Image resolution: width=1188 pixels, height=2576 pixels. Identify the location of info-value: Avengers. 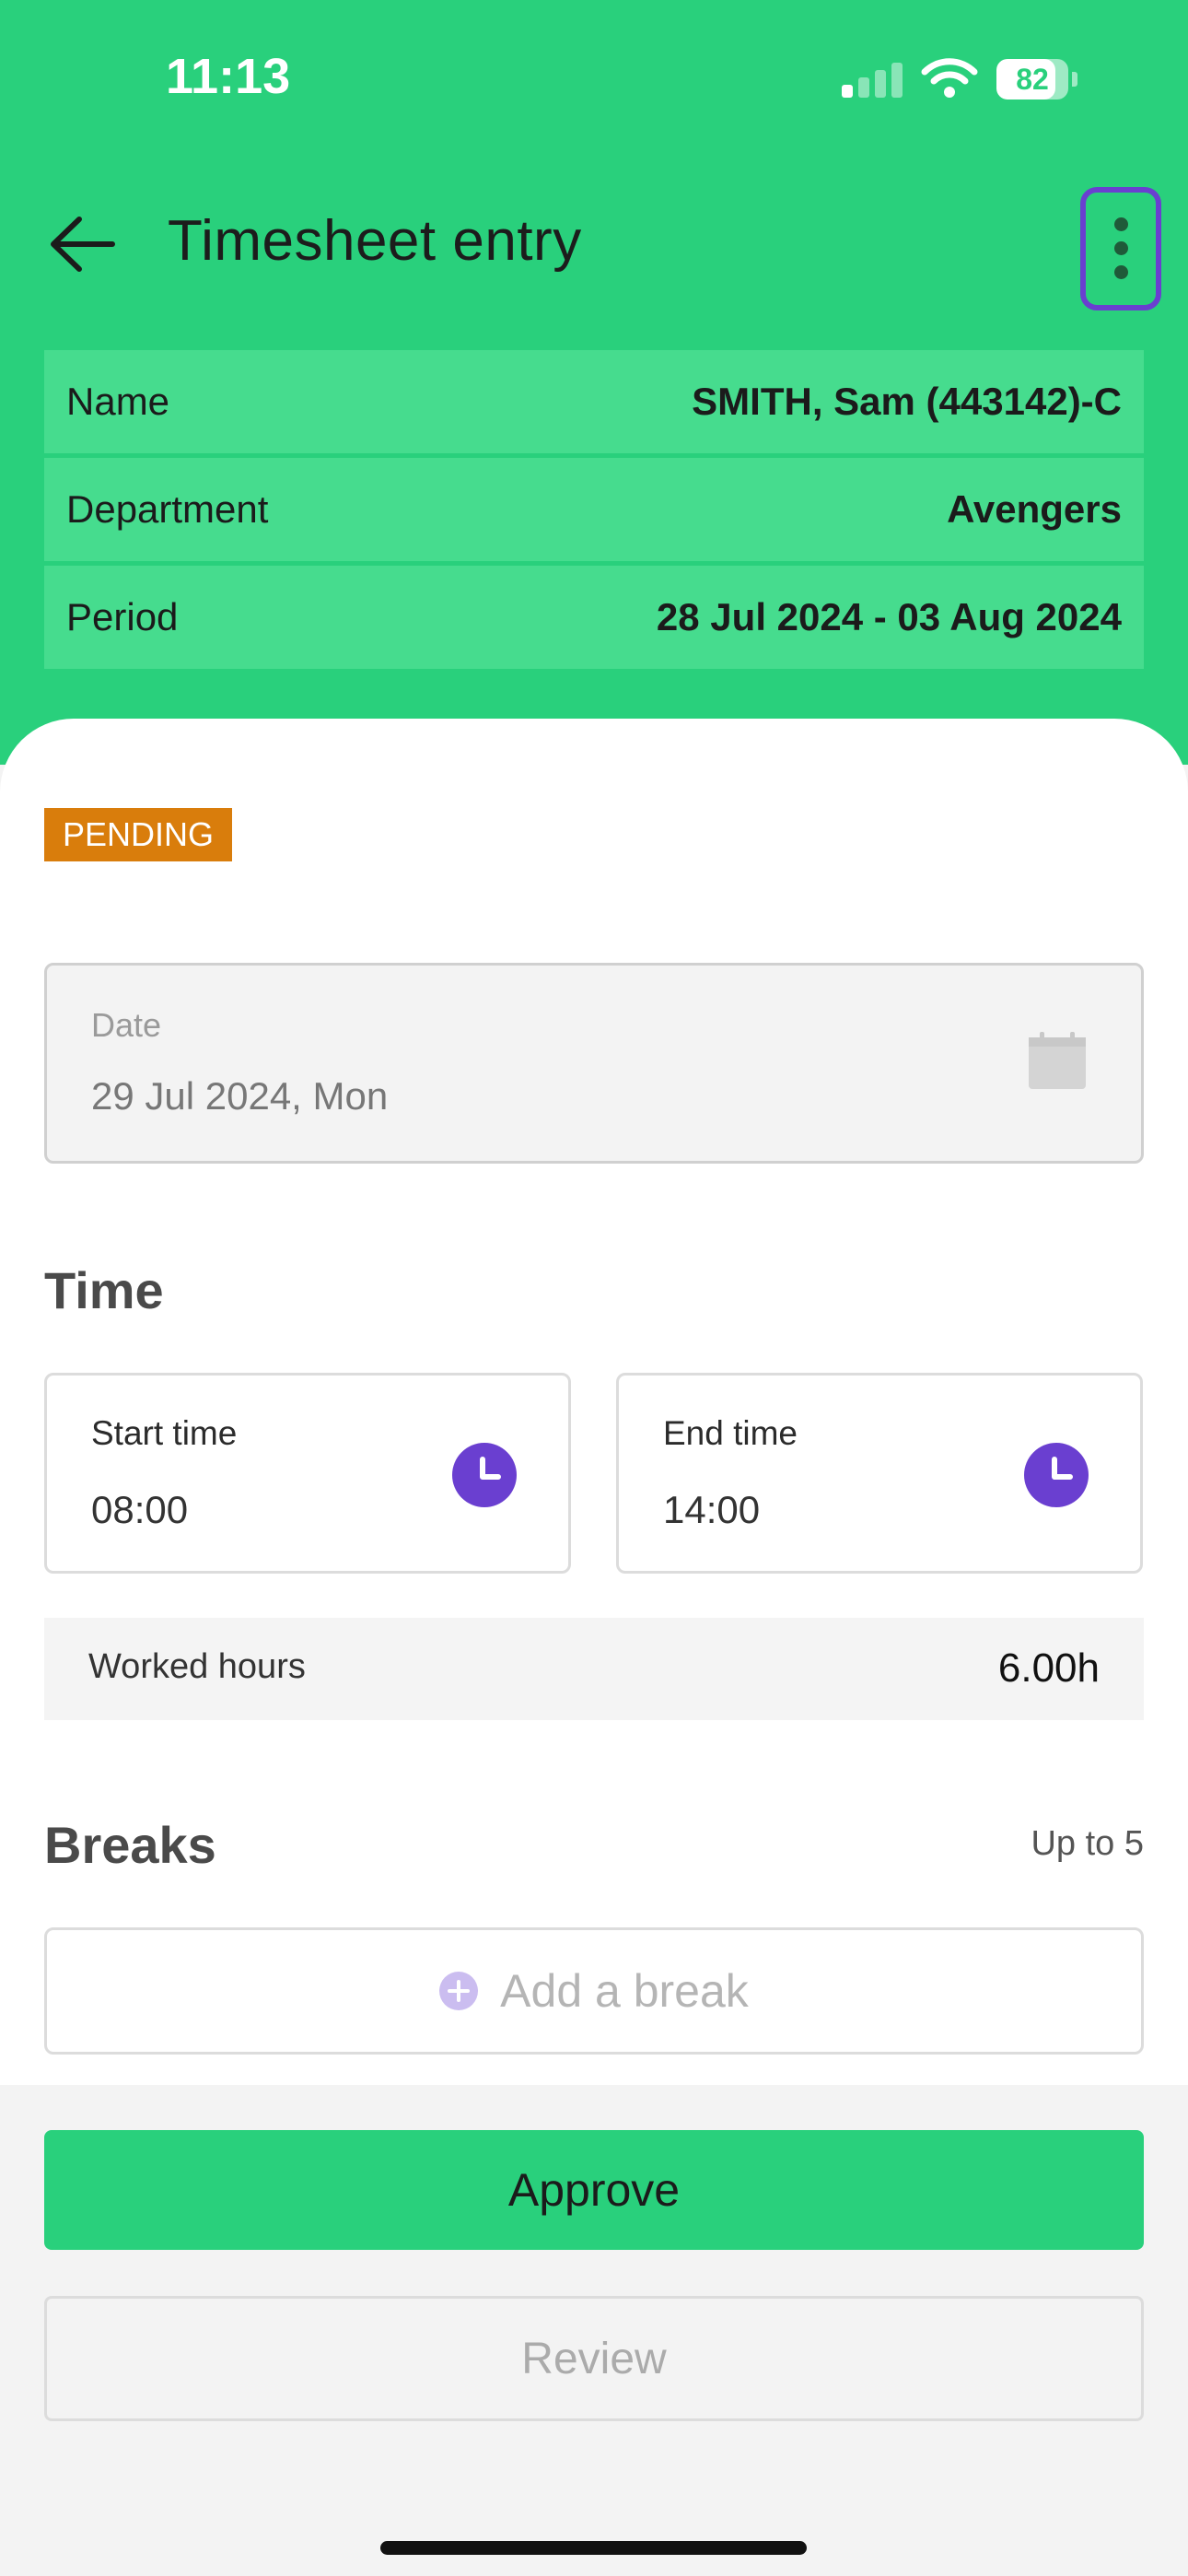
(1034, 509).